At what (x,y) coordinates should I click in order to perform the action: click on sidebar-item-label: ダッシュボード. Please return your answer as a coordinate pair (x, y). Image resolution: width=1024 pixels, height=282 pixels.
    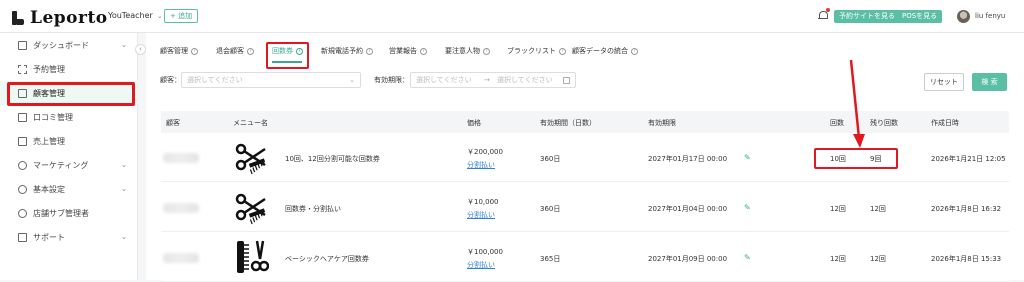
    Looking at the image, I should click on (61, 45).